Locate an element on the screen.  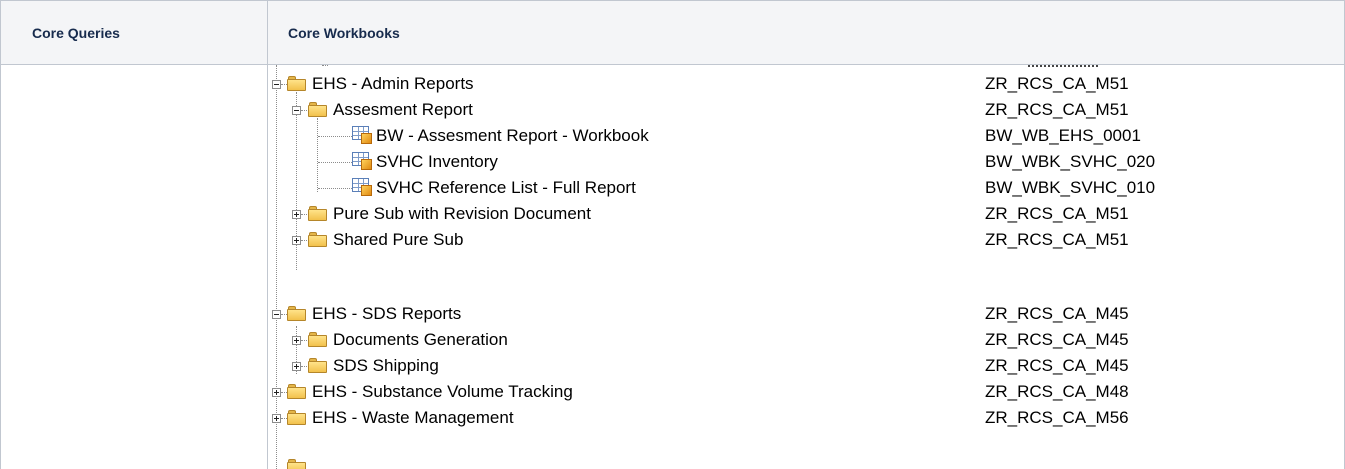
tree-node-label: SVHC Reference List - Full Report is located at coordinates (506, 187).